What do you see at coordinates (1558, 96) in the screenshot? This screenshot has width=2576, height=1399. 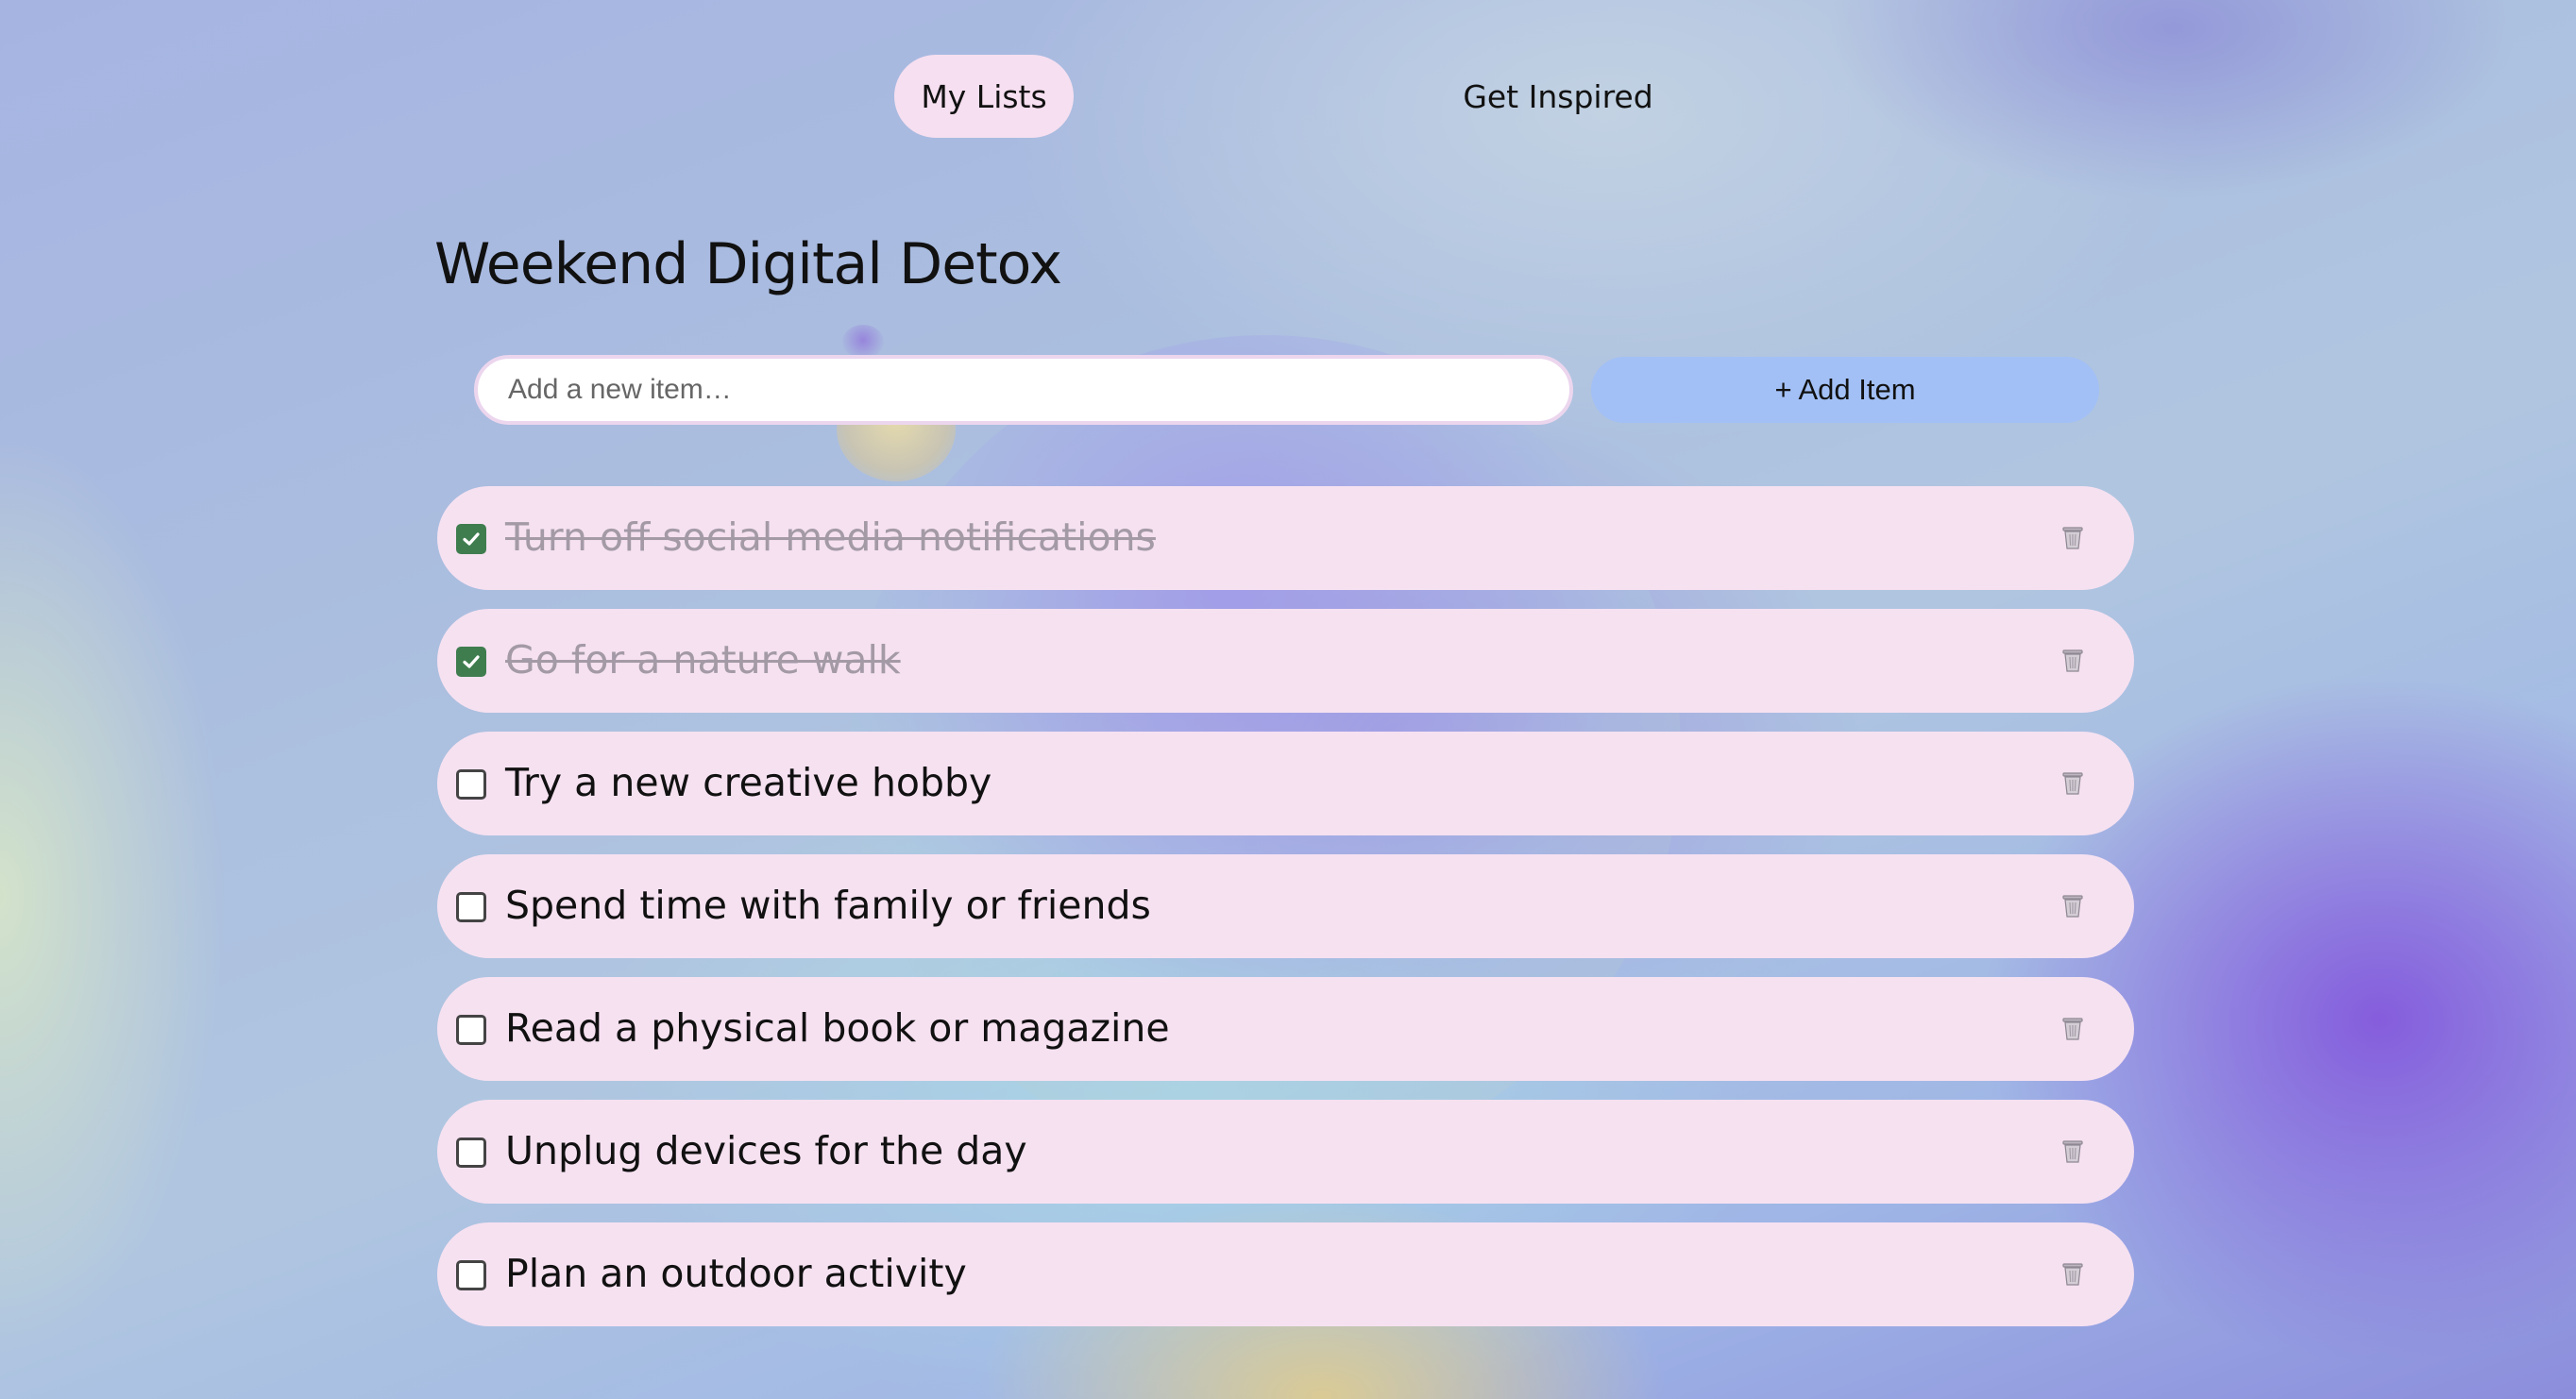 I see `tab-get-inspired: Get Inspired` at bounding box center [1558, 96].